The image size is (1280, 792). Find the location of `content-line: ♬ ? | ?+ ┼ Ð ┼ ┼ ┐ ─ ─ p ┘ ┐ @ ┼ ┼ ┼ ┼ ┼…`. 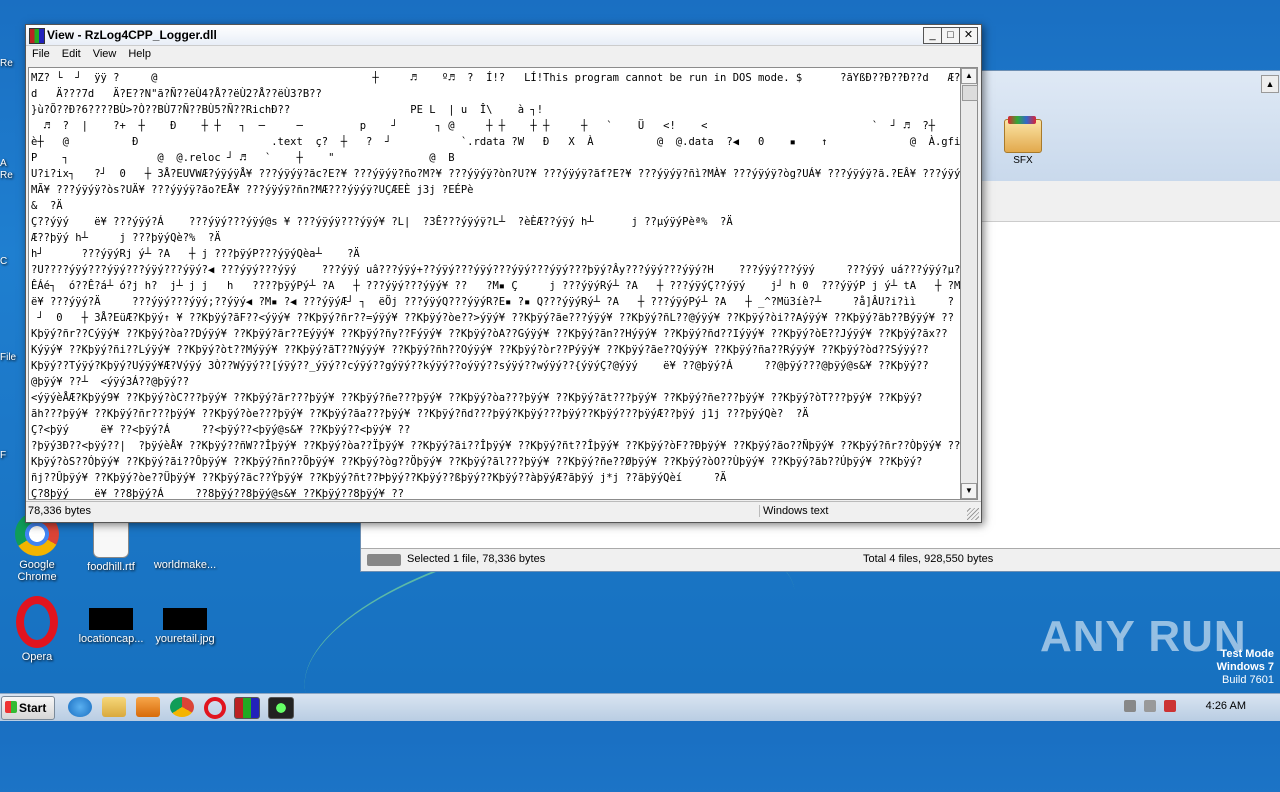

content-line: ♬ ? | ?+ ┼ Ð ┼ ┼ ┐ ─ ─ p ┘ ┐ @ ┼ ┼ ┼ ┼ ┼… is located at coordinates (496, 126).